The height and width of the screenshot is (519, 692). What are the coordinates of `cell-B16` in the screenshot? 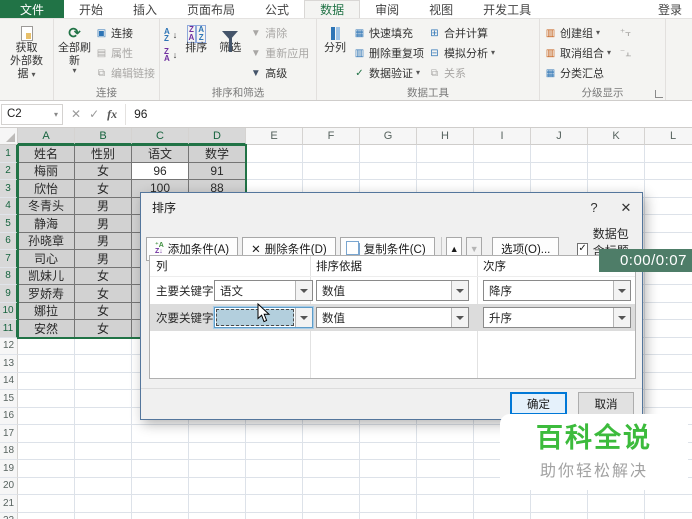 It's located at (103, 416).